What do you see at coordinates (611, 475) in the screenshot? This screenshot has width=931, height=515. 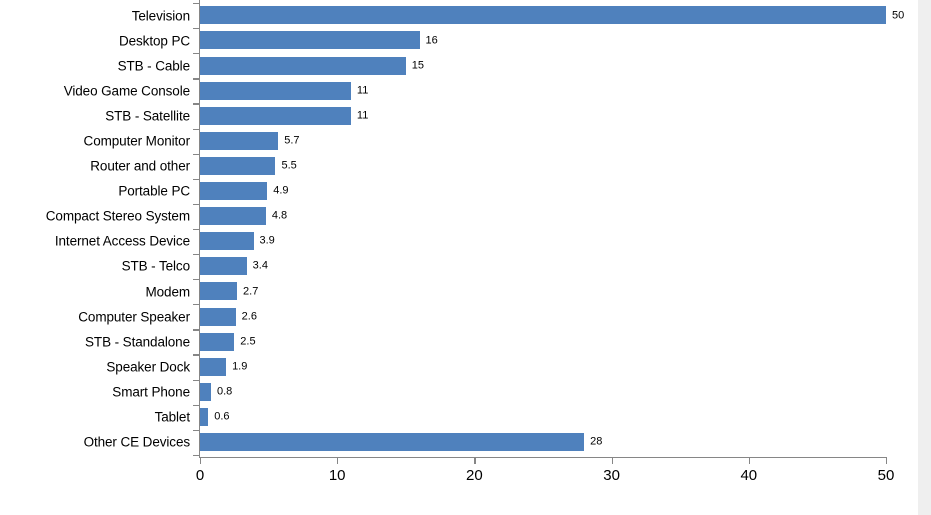 I see `x-axis-tick-label: 30` at bounding box center [611, 475].